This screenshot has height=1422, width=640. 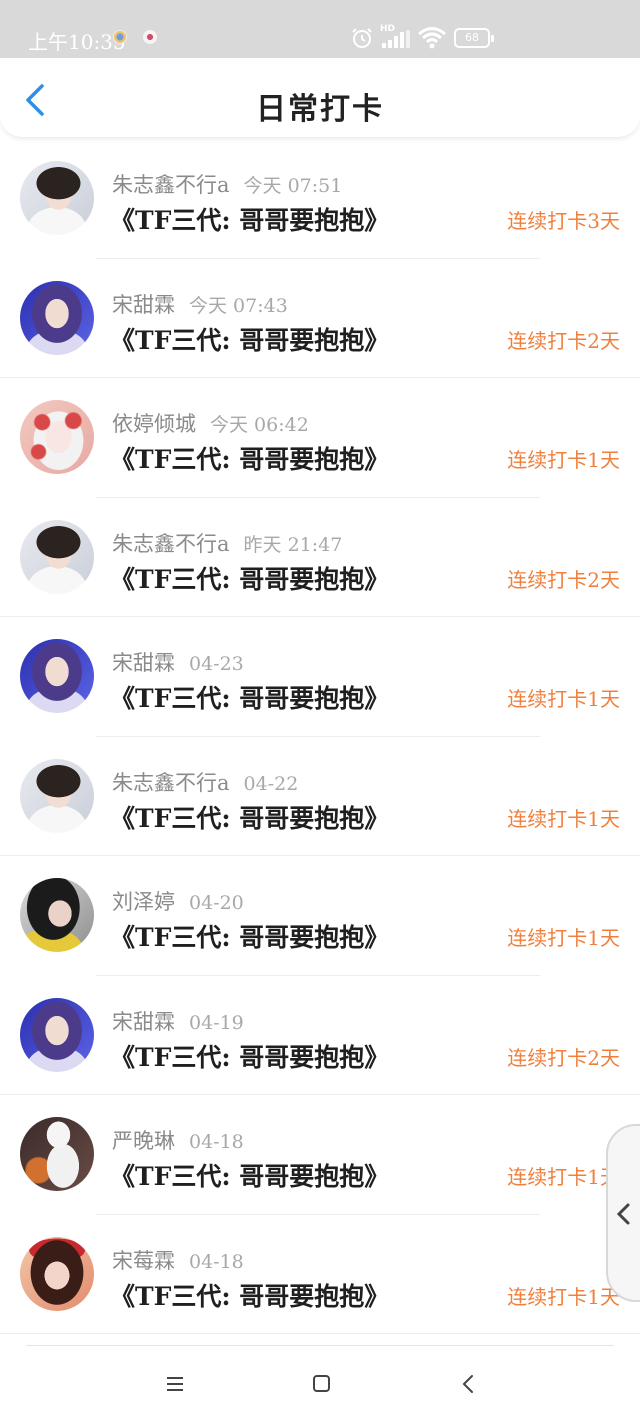 What do you see at coordinates (238, 305) in the screenshot?
I see `checkin-time: 今天 07:43` at bounding box center [238, 305].